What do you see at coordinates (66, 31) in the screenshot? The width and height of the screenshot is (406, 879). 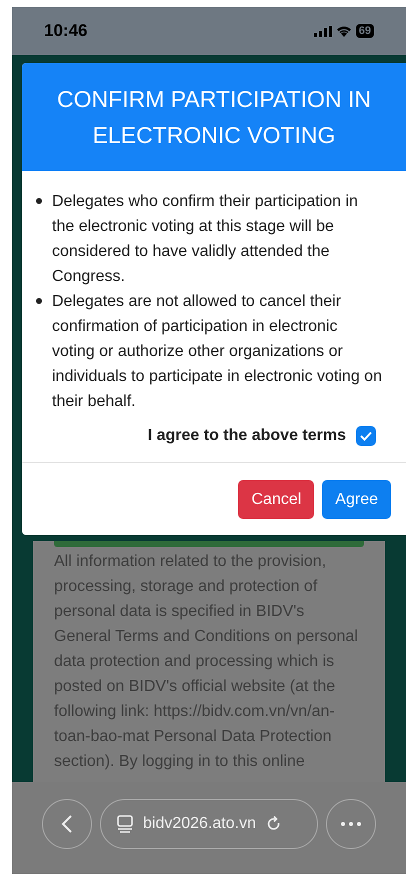 I see `status-time: 10:46` at bounding box center [66, 31].